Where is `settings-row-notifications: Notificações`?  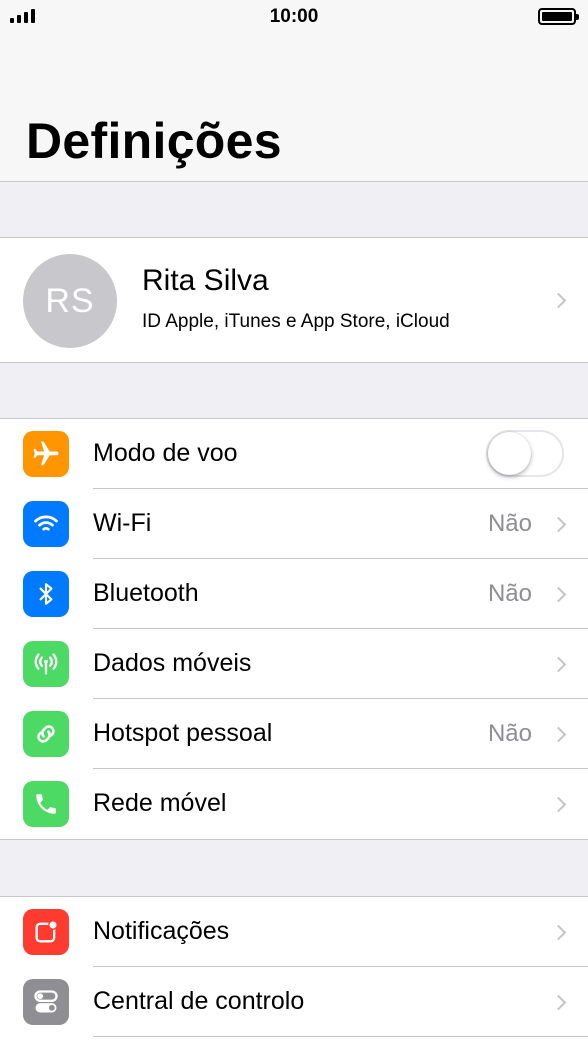 settings-row-notifications: Notificações is located at coordinates (294, 932).